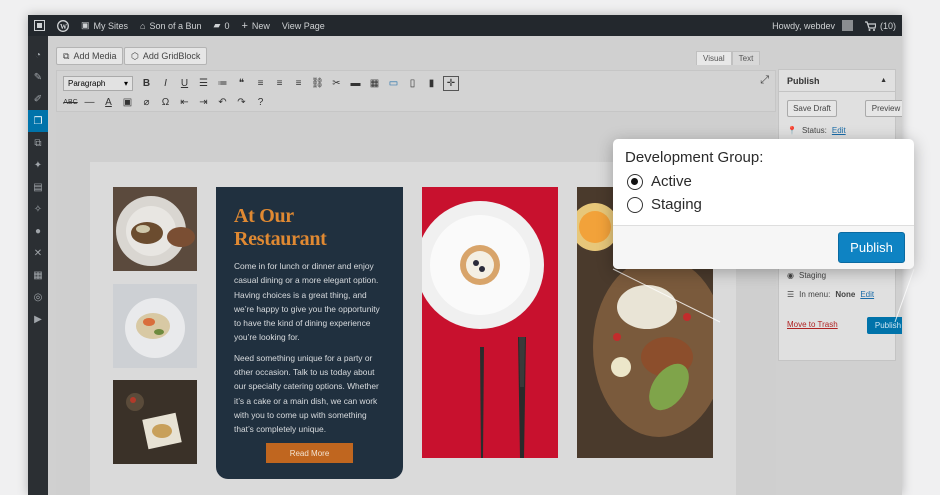  What do you see at coordinates (241, 102) in the screenshot?
I see `redo-icon: ↷` at bounding box center [241, 102].